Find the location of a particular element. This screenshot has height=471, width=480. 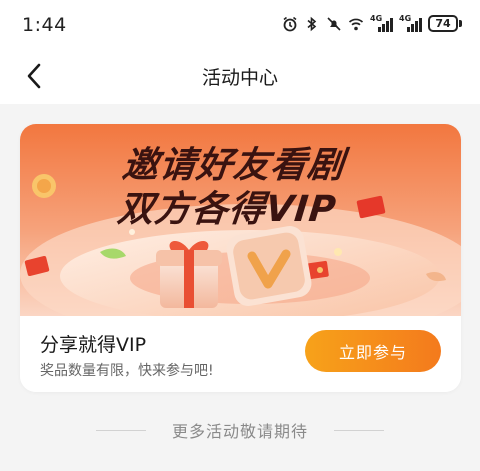

divider-left is located at coordinates (120, 430).